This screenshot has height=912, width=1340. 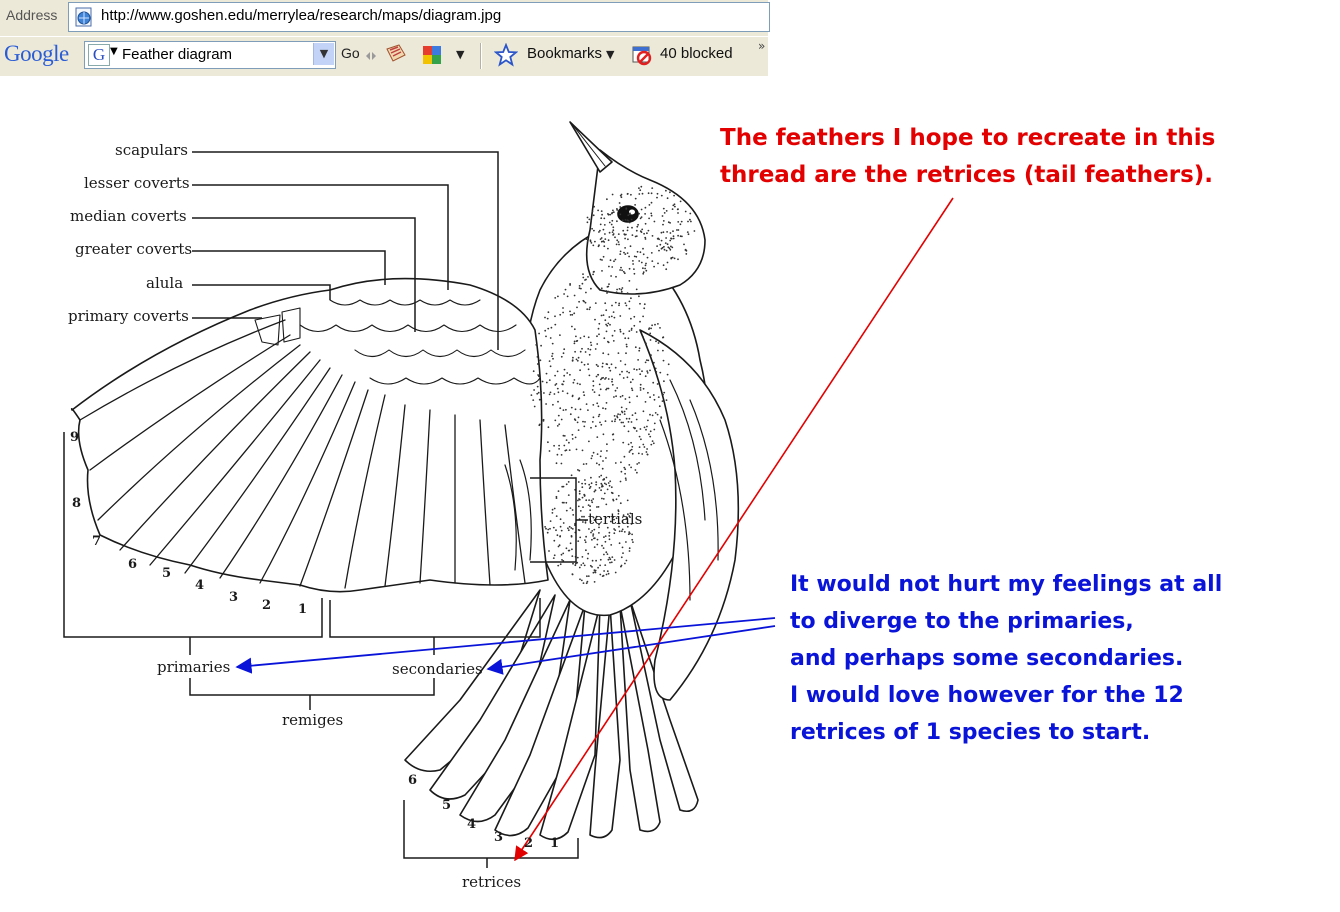 What do you see at coordinates (167, 573) in the screenshot?
I see `primary-number: 5` at bounding box center [167, 573].